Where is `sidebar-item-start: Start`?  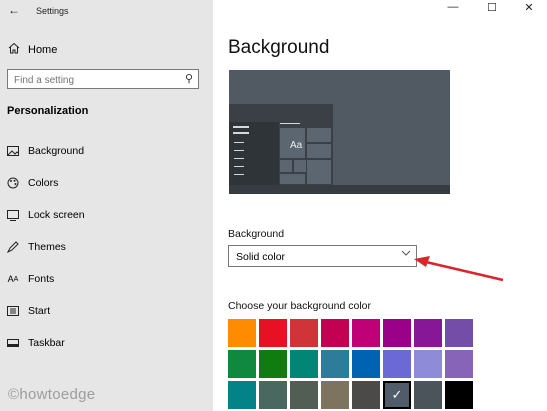
sidebar-item-start: Start is located at coordinates (28, 311).